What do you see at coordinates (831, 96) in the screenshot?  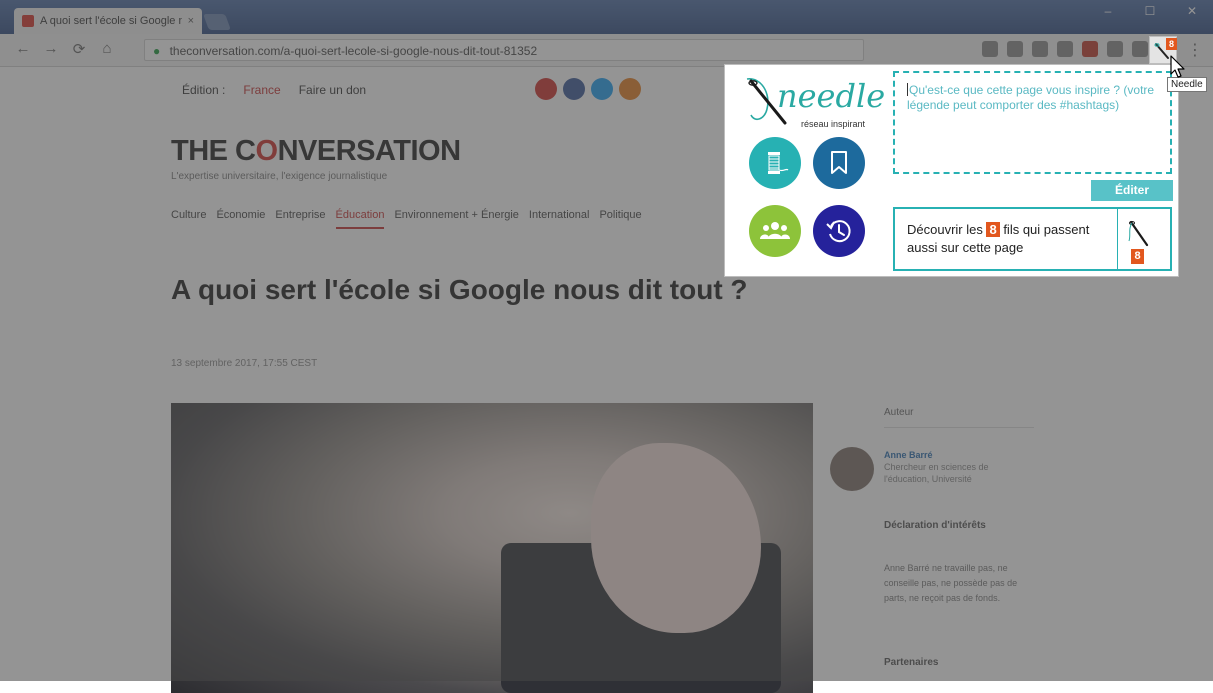 I see `brand-wordmark: needle` at bounding box center [831, 96].